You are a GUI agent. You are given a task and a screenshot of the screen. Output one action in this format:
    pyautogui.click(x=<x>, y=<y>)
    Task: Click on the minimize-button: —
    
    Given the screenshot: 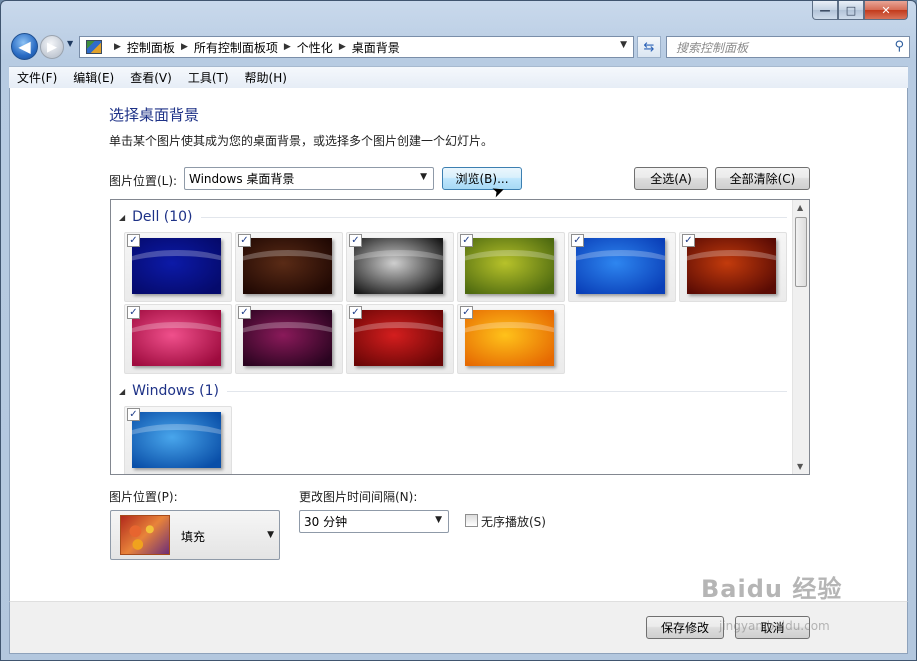 What is the action you would take?
    pyautogui.click(x=825, y=10)
    